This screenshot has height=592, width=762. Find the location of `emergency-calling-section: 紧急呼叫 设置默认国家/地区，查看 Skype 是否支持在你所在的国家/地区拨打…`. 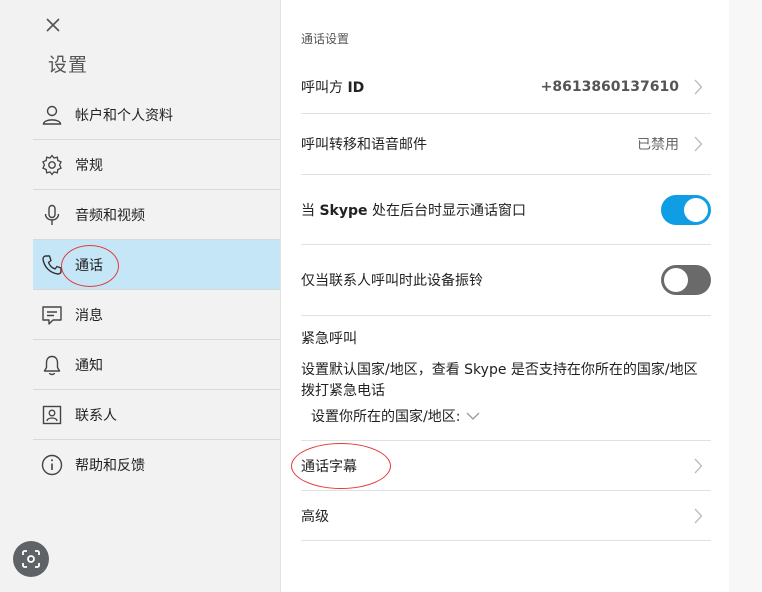

emergency-calling-section: 紧急呼叫 设置默认国家/地区，查看 Skype 是否支持在你所在的国家/地区拨打… is located at coordinates (506, 378).